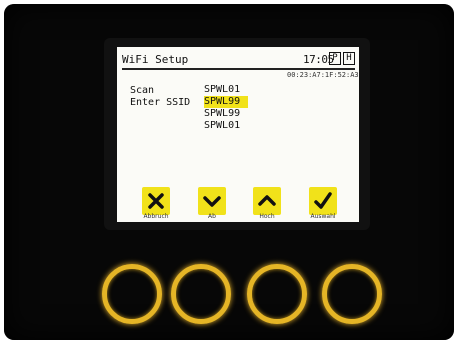 The image size is (458, 343). I want to click on title-divider, so click(238, 69).